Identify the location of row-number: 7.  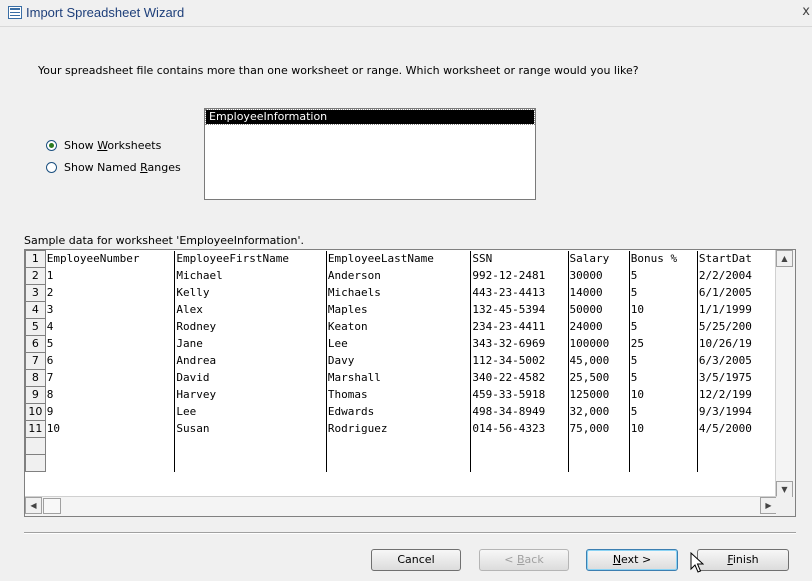
(35, 361).